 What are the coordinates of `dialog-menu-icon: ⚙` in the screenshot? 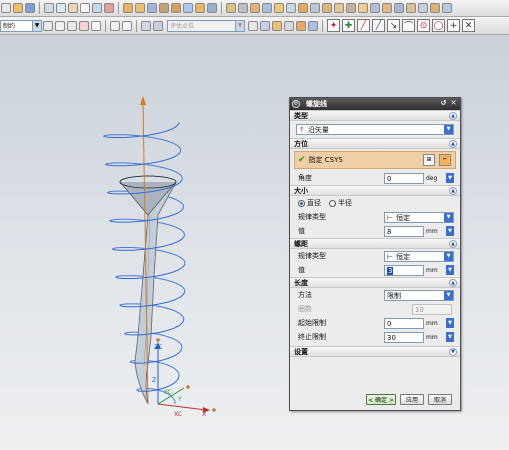 It's located at (296, 104).